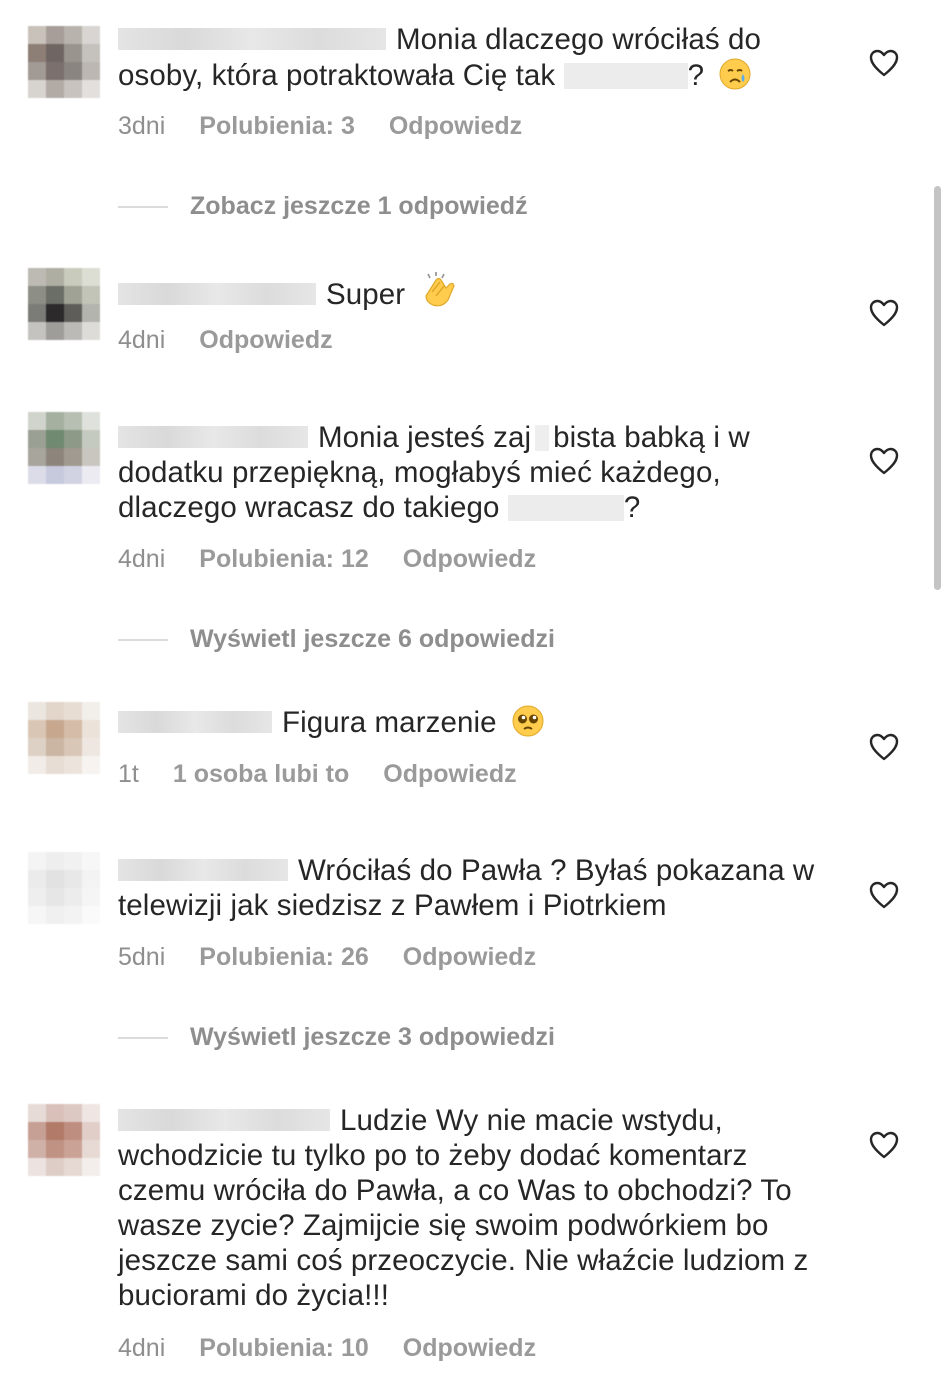 Image resolution: width=947 pixels, height=1388 pixels. Describe the element at coordinates (142, 126) in the screenshot. I see `comment-time: 3dni` at that location.